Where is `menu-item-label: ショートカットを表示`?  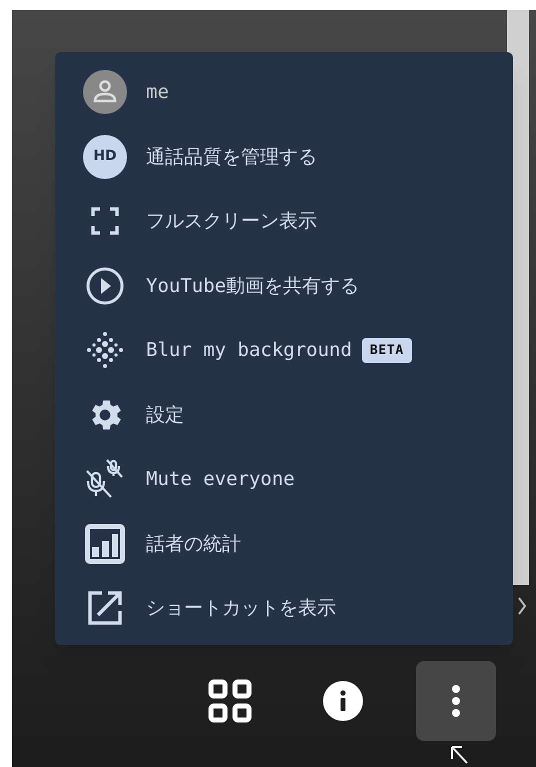 menu-item-label: ショートカットを表示 is located at coordinates (241, 608).